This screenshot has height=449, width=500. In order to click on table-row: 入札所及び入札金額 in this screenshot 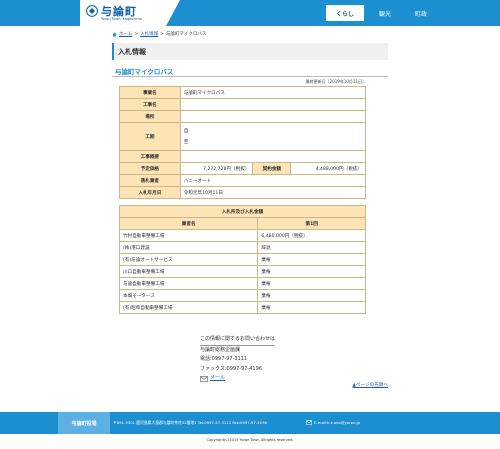, I will do `click(242, 211)`.